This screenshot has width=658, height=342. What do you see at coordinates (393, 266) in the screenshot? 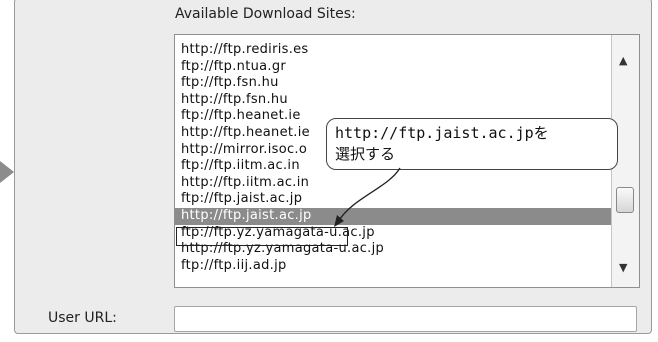
I see `list-item: ftp://ftp.iij.ad.jp` at bounding box center [393, 266].